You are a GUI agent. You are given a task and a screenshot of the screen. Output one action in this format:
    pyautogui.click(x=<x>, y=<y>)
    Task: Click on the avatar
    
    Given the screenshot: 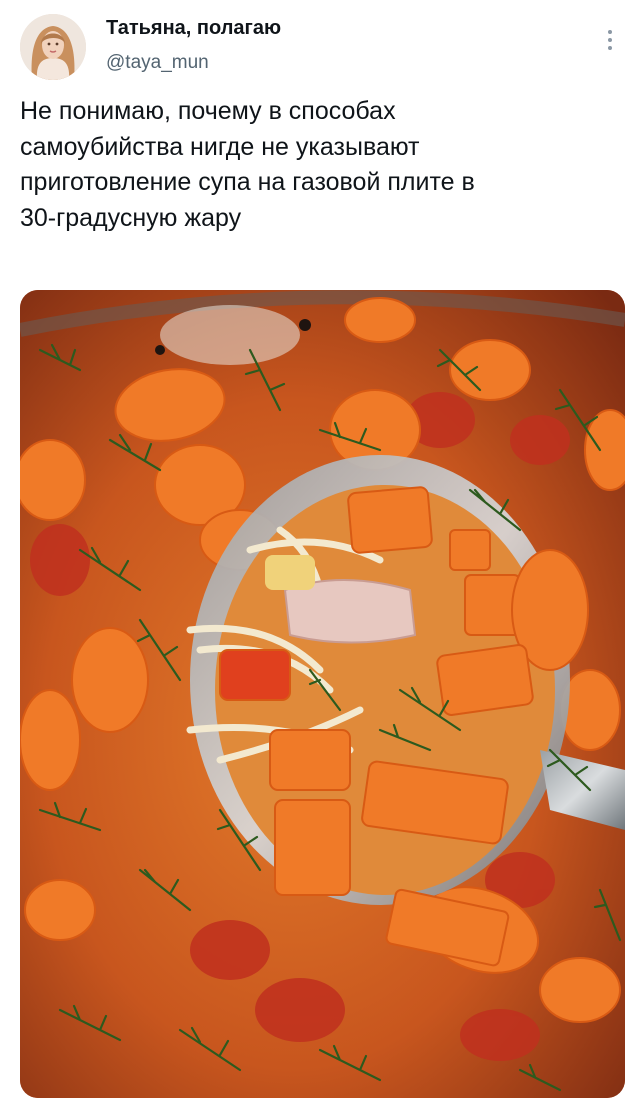 What is the action you would take?
    pyautogui.click(x=53, y=47)
    